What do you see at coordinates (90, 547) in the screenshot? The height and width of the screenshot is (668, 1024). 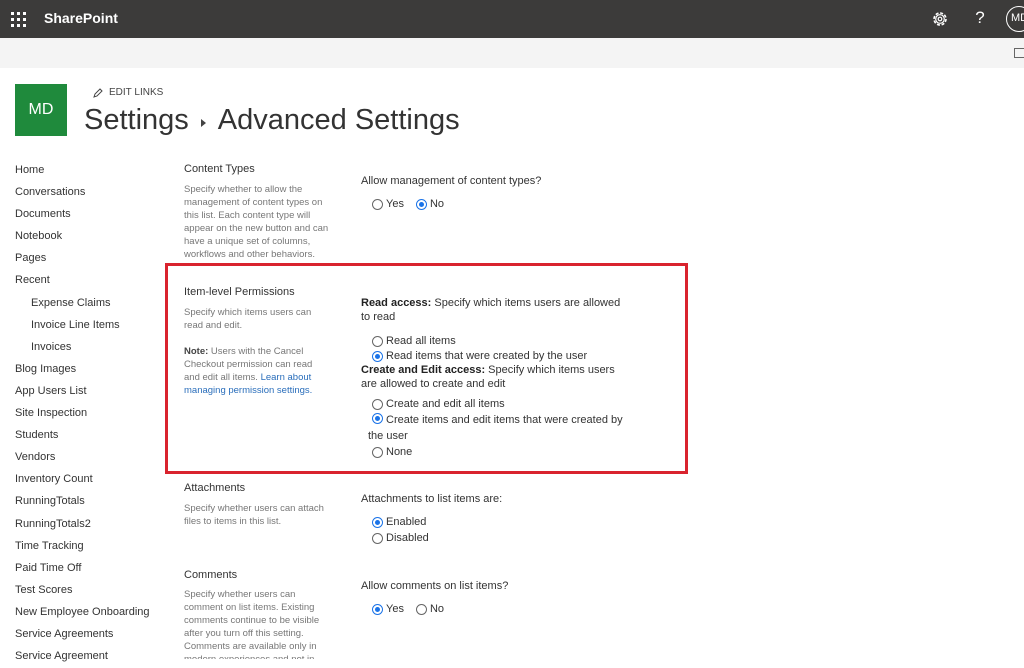 I see `nav-item: Time Tracking` at bounding box center [90, 547].